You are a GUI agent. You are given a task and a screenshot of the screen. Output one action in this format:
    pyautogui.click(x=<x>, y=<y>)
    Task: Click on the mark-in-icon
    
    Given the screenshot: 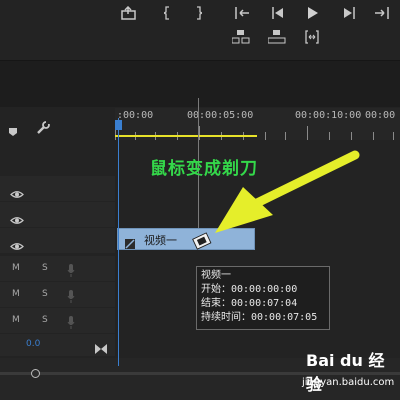 What is the action you would take?
    pyautogui.click(x=167, y=13)
    